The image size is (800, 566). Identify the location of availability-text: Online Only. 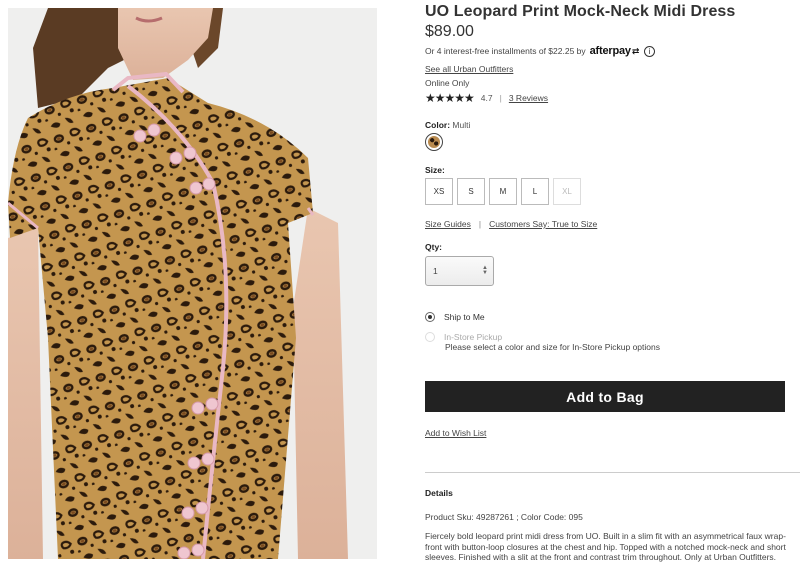
(447, 83).